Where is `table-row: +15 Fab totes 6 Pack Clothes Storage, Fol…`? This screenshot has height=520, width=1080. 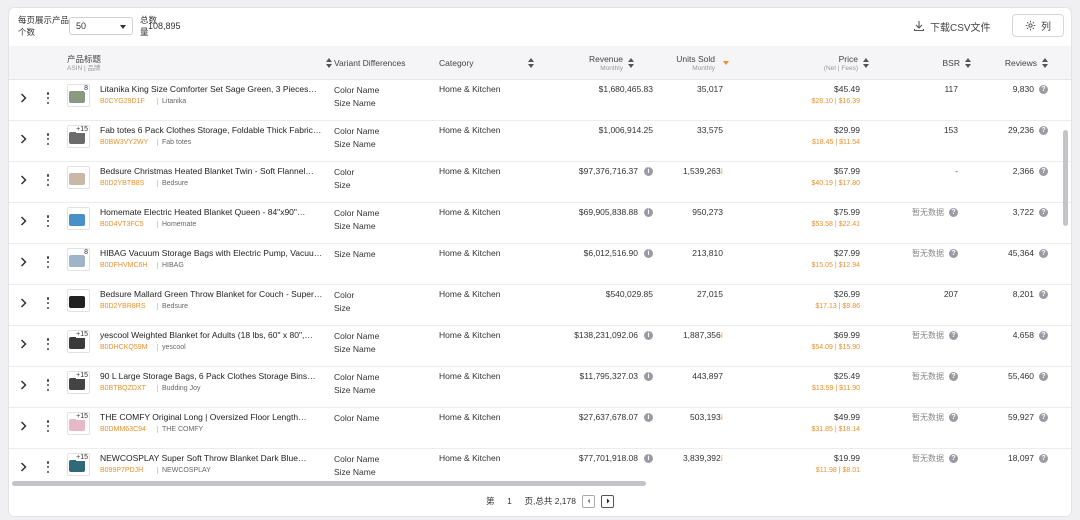 table-row: +15 Fab totes 6 Pack Clothes Storage, Fol… is located at coordinates (540, 141).